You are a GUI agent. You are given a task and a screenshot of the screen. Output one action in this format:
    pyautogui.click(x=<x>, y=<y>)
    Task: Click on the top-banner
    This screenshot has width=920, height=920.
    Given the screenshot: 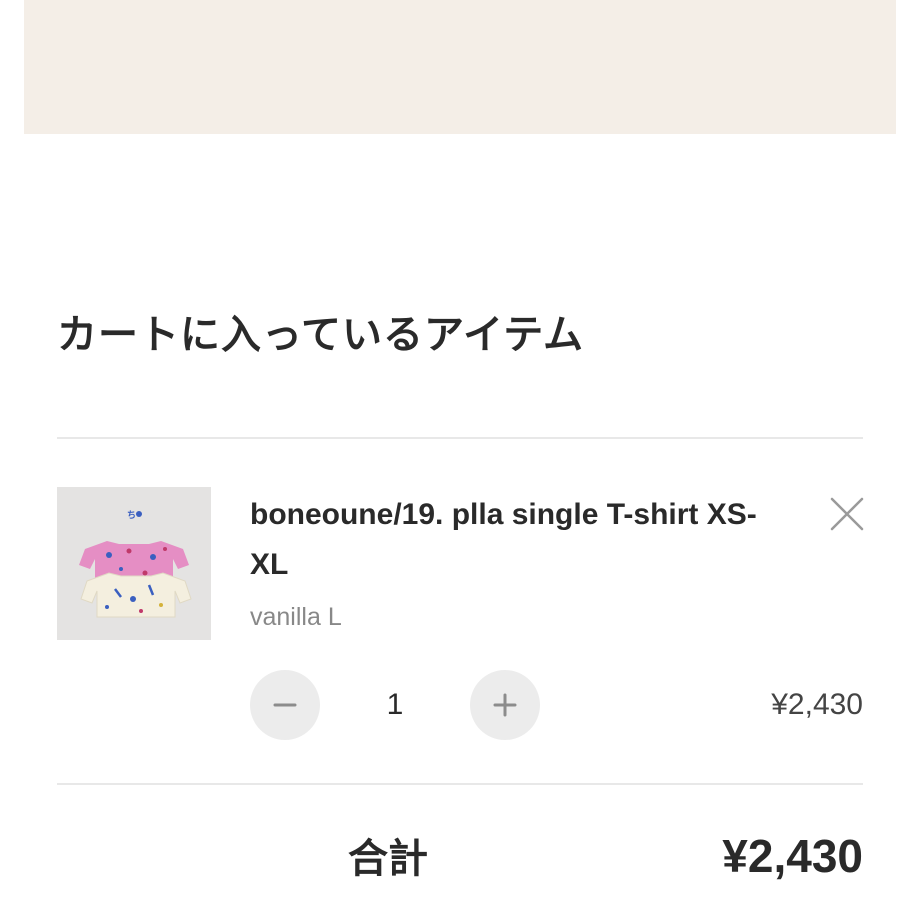 What is the action you would take?
    pyautogui.click(x=460, y=67)
    